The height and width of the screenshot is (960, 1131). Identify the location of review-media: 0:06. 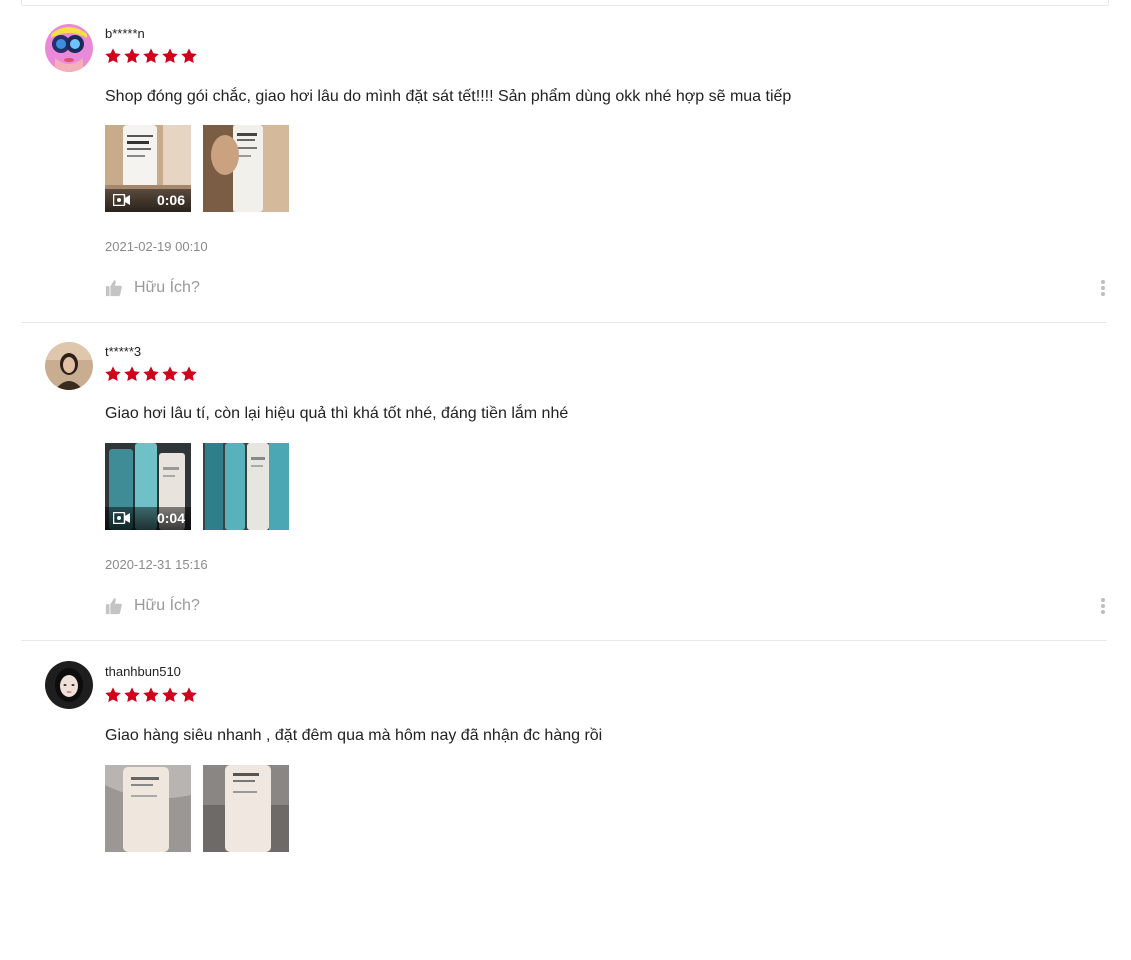
(197, 168).